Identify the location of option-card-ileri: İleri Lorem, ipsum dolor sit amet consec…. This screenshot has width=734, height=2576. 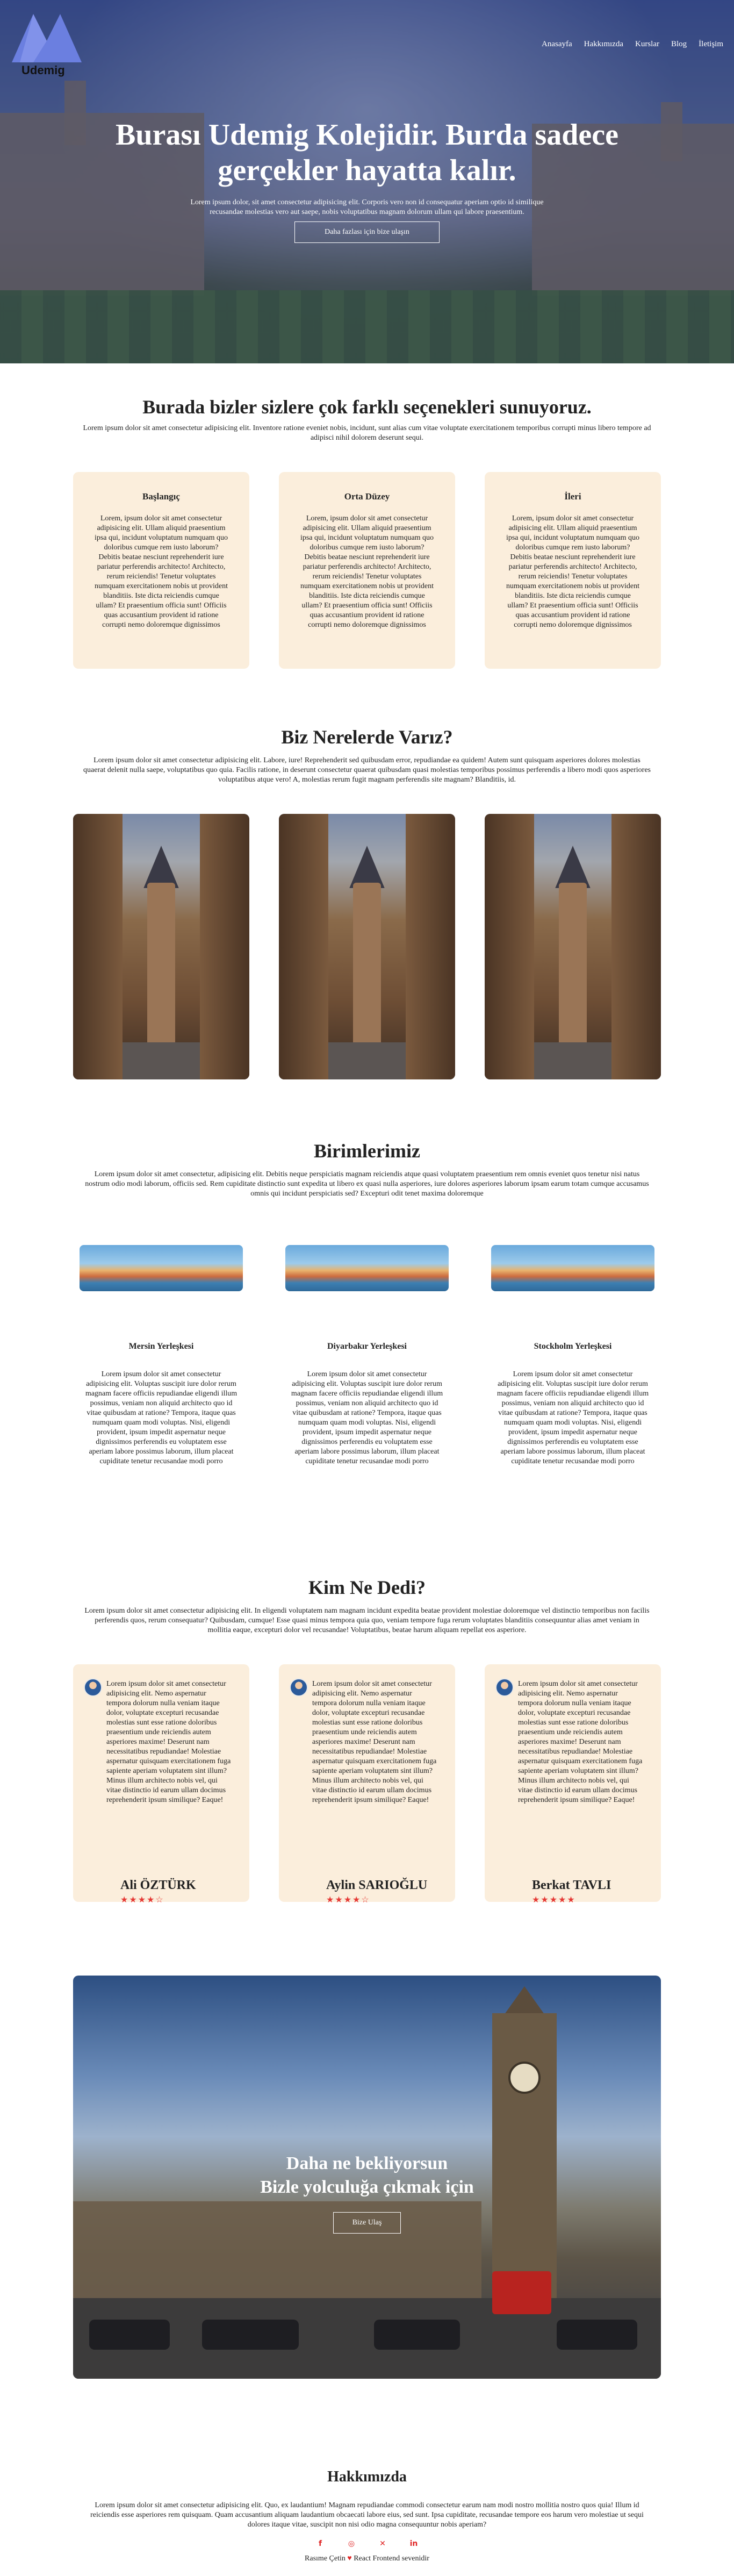
(573, 570).